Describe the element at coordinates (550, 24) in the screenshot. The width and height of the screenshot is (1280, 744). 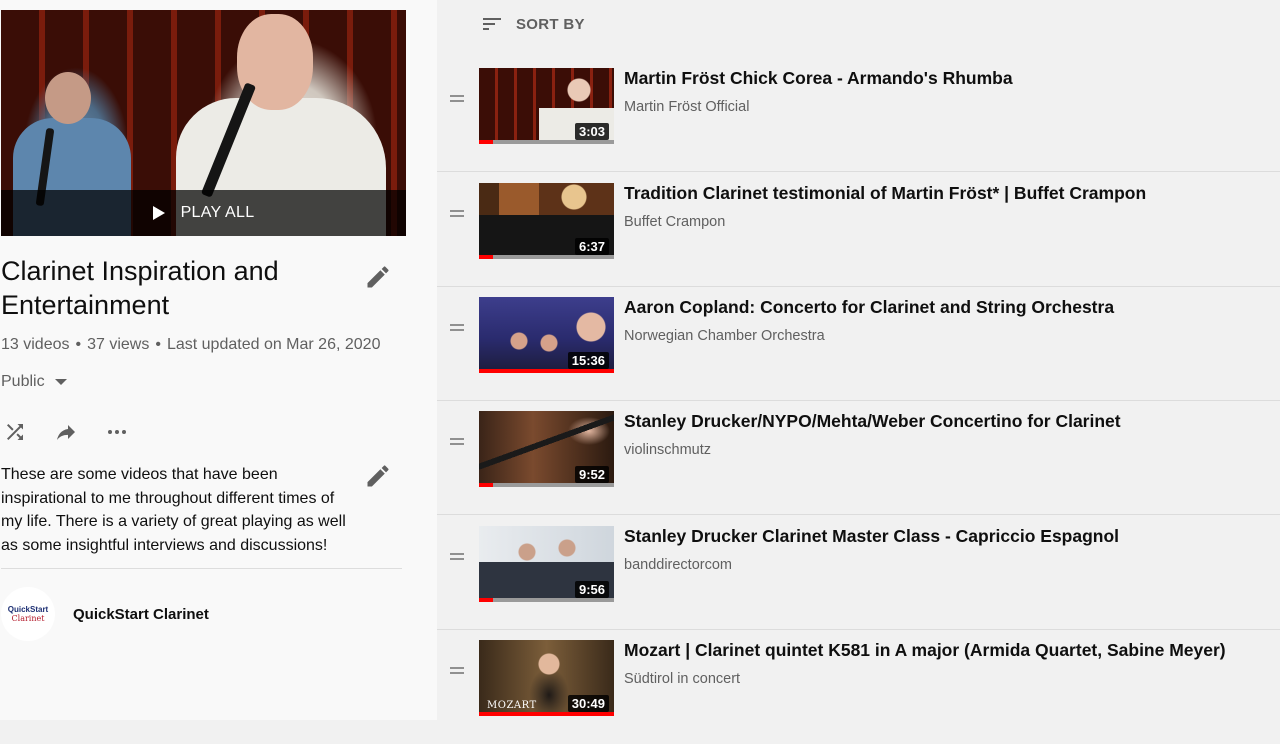
I see `sort-by-label: SORT BY` at that location.